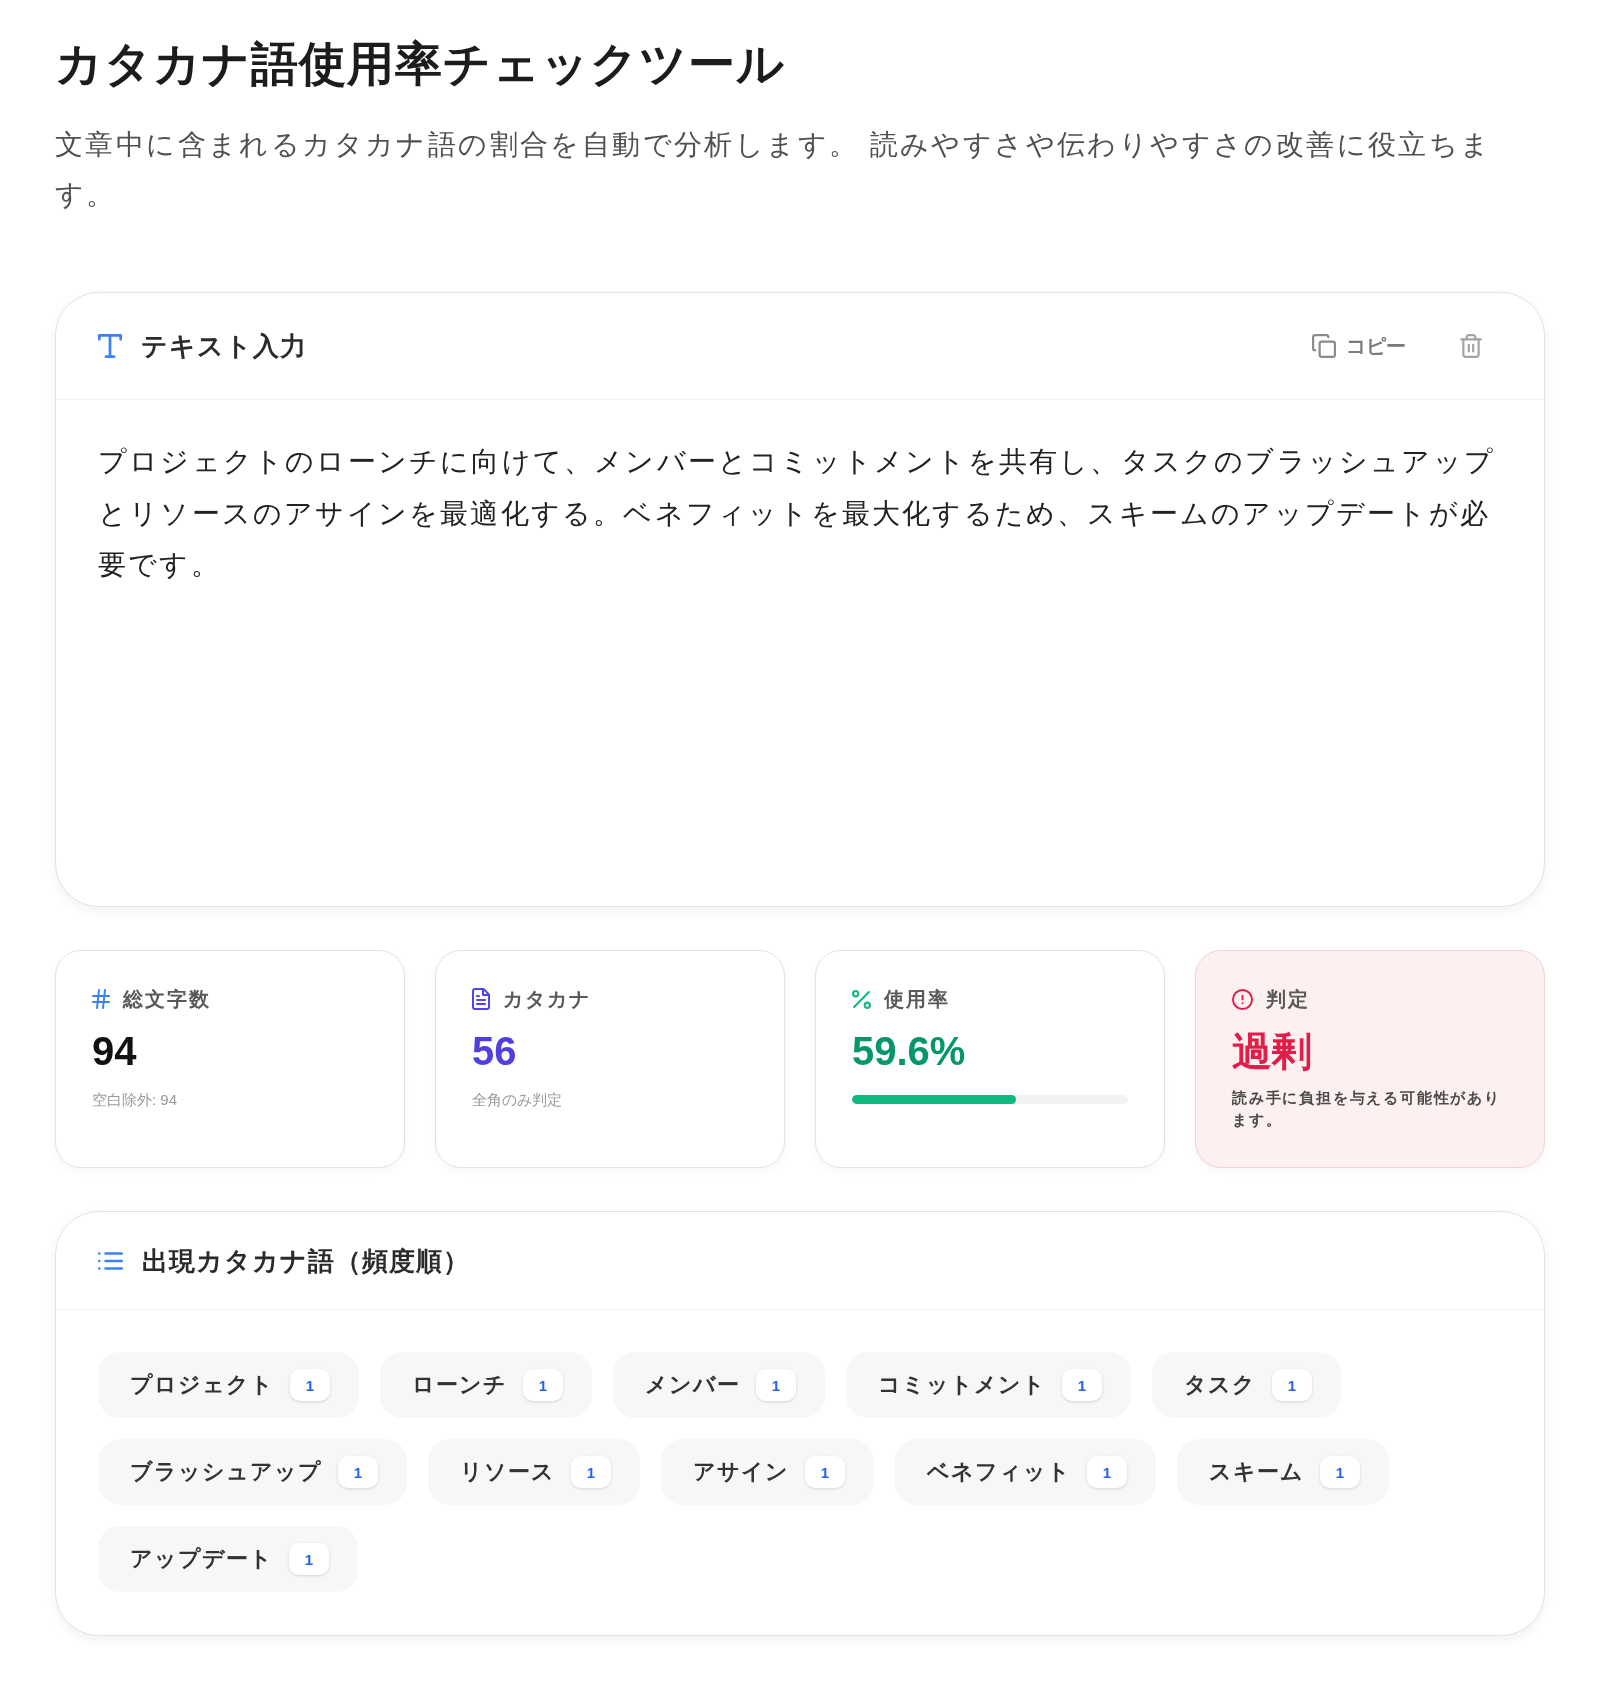 Image resolution: width=1600 pixels, height=1681 pixels. I want to click on panel-title: 出現カタカナ語（頻度順）, so click(306, 1261).